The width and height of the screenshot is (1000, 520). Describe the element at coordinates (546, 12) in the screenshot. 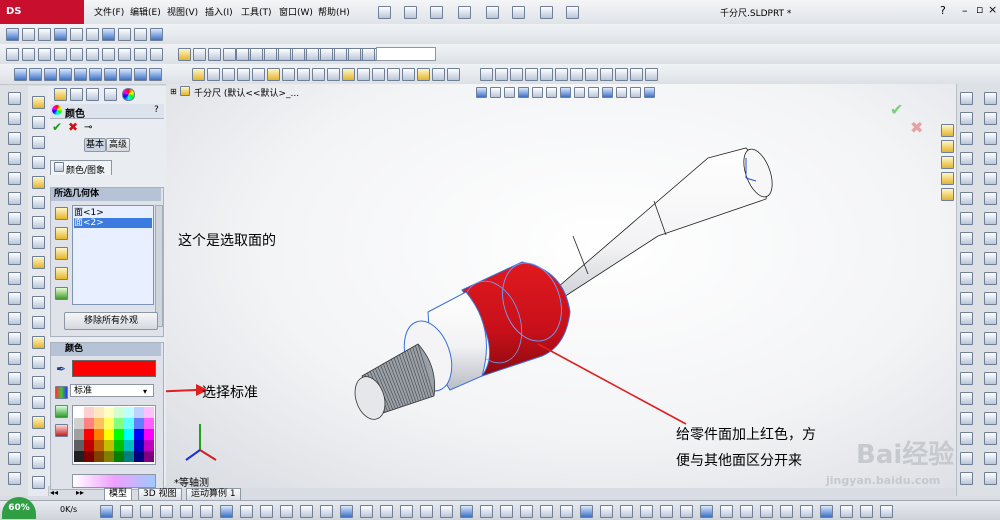

I see `rebuild-icon` at that location.